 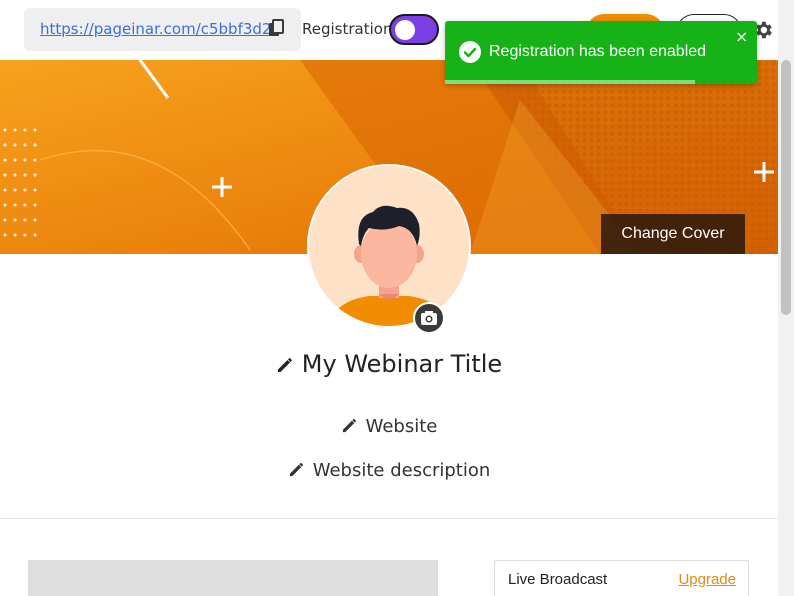 I want to click on copy-icon, so click(x=277, y=29).